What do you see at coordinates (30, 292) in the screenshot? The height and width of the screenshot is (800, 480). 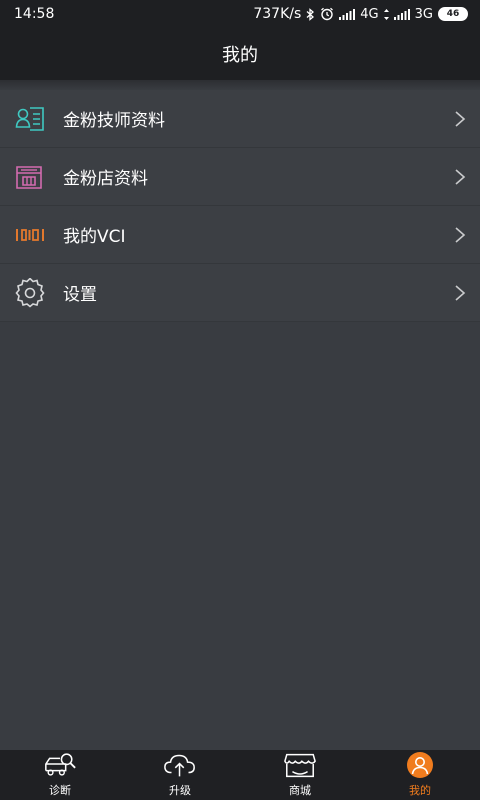 I see `gear-icon` at bounding box center [30, 292].